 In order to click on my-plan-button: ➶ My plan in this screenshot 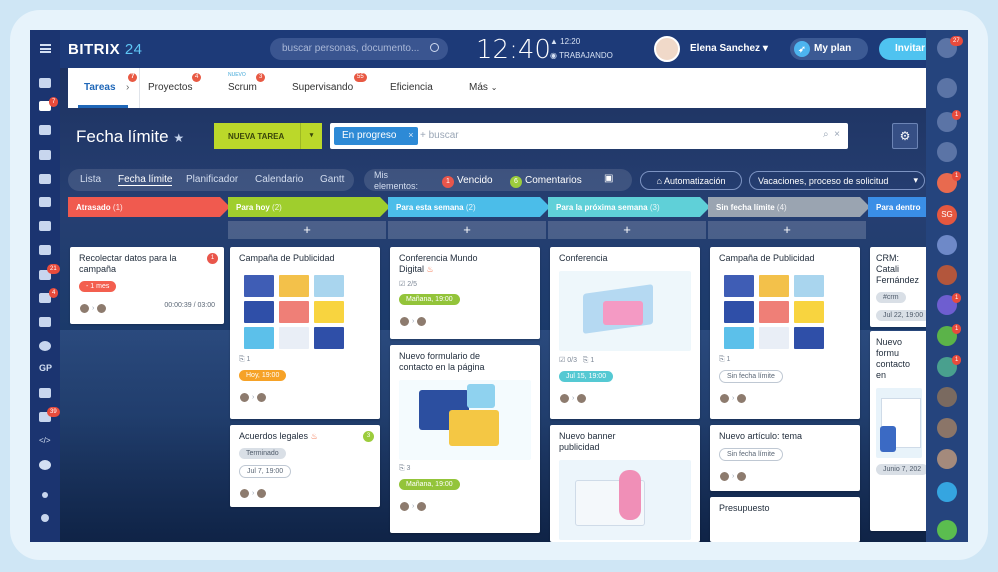, I will do `click(829, 49)`.